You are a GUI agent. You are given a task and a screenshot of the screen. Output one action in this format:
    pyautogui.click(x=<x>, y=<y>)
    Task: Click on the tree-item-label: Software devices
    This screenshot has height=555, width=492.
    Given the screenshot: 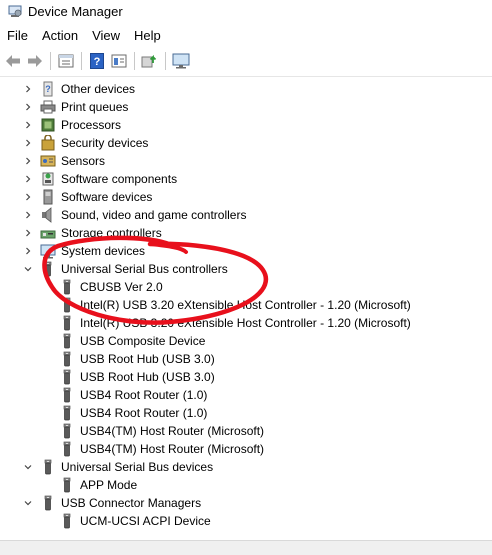 What is the action you would take?
    pyautogui.click(x=107, y=197)
    